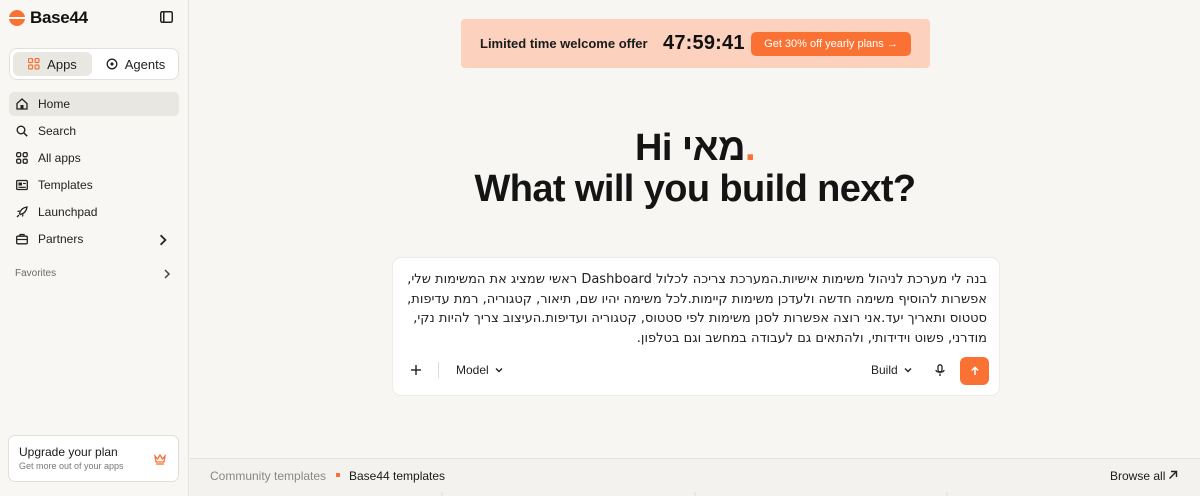  Describe the element at coordinates (472, 370) in the screenshot. I see `model-label: Model` at that location.